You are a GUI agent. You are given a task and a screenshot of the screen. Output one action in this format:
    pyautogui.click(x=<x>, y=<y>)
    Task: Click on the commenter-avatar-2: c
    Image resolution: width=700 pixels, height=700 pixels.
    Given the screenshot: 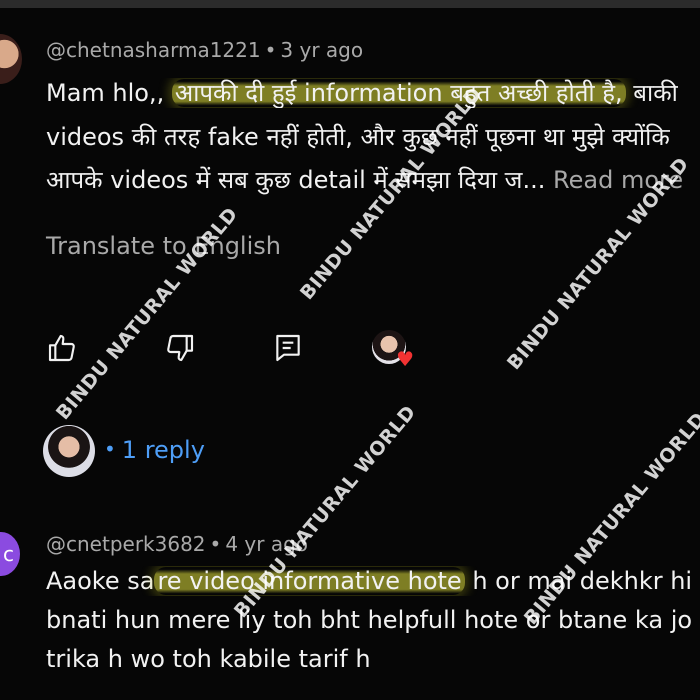 What is the action you would take?
    pyautogui.click(x=10, y=554)
    